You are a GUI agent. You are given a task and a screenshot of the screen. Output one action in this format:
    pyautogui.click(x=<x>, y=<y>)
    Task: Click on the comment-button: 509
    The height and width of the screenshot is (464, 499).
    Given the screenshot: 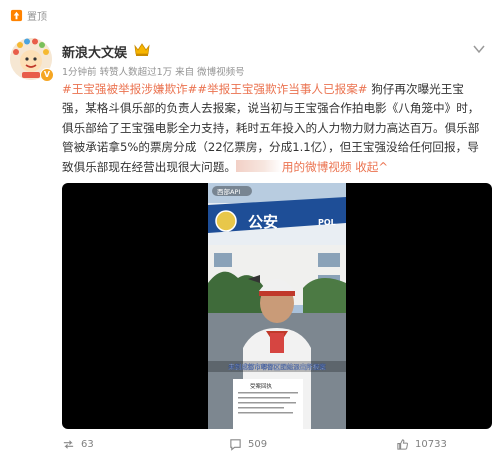 What is the action you would take?
    pyautogui.click(x=248, y=444)
    